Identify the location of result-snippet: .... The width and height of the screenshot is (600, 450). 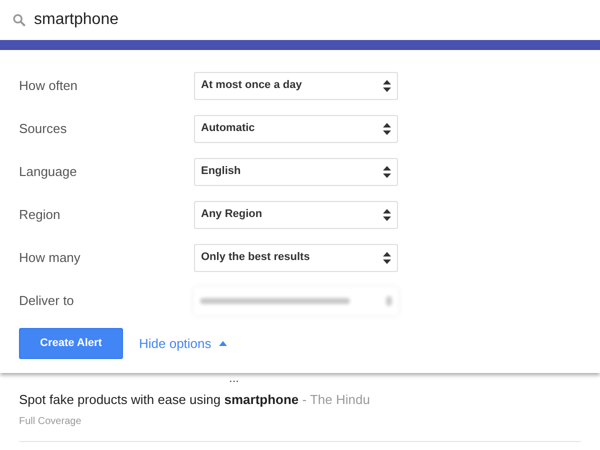
(234, 378).